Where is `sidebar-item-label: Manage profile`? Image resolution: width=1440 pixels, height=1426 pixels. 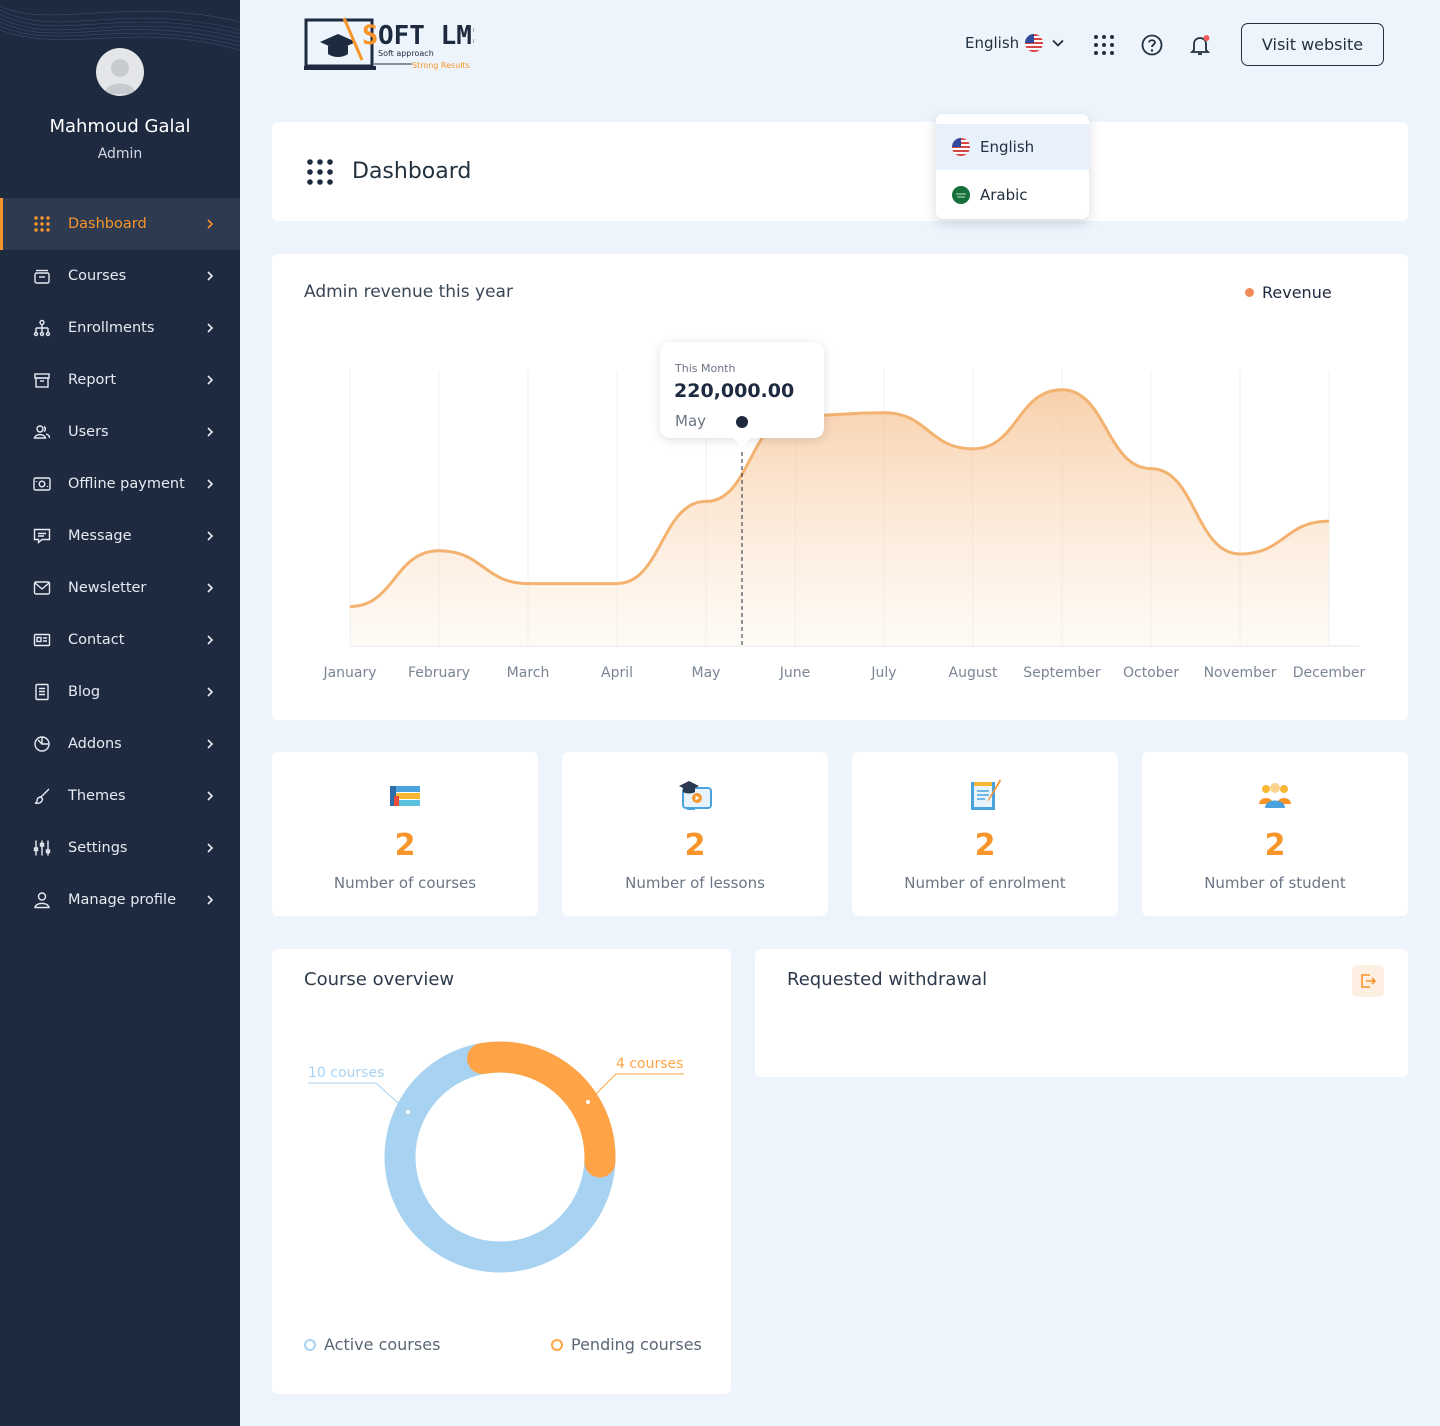 sidebar-item-label: Manage profile is located at coordinates (122, 900).